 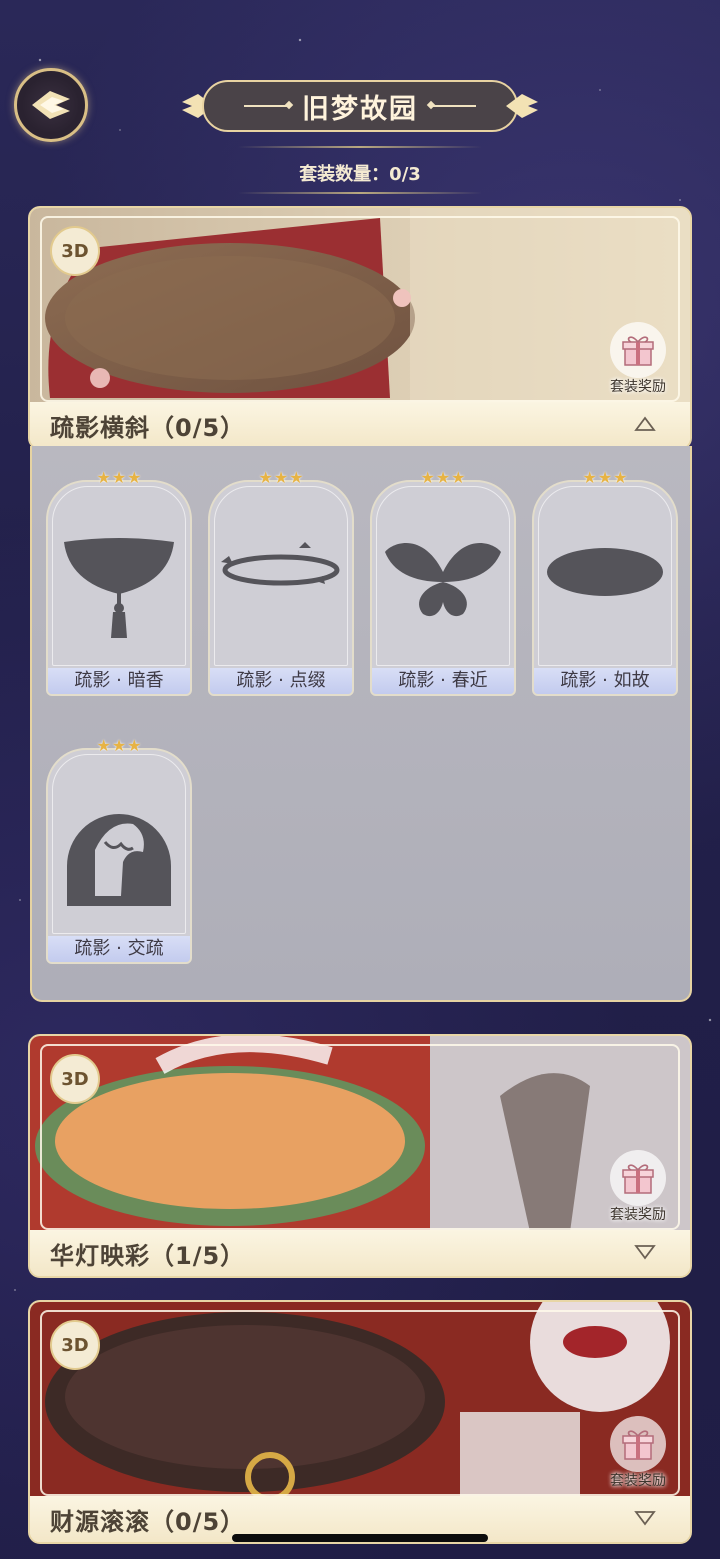 I want to click on item-card: 疏影 · 交疏 ★ ★ ★, so click(x=119, y=850).